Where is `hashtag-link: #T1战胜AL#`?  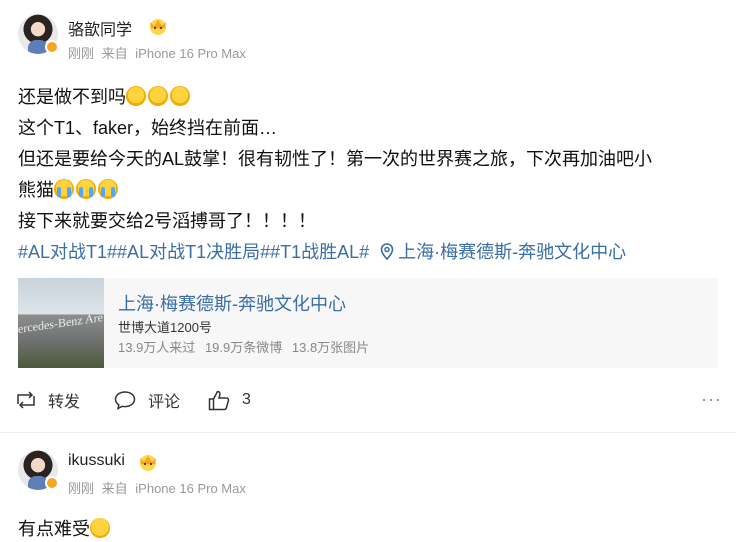 hashtag-link: #T1战胜AL# is located at coordinates (319, 252).